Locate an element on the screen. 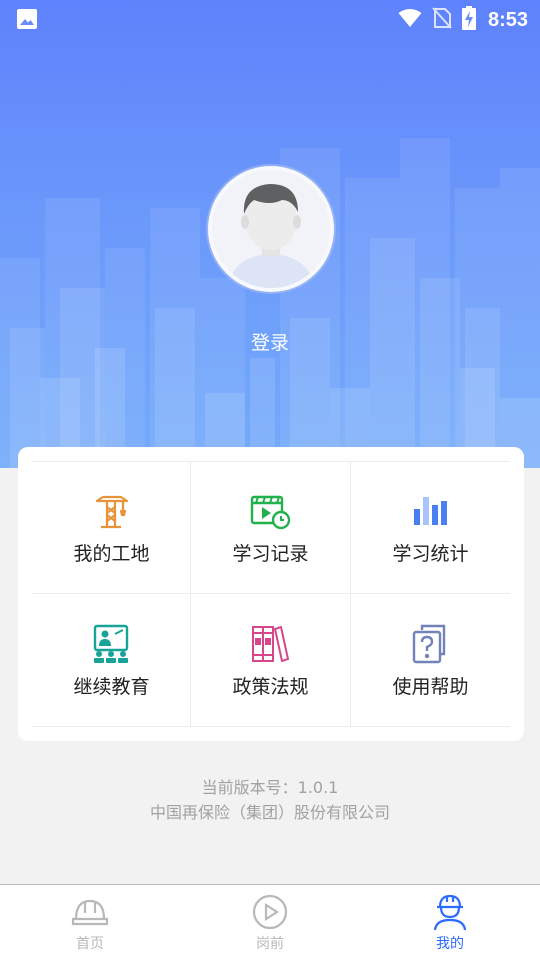 The height and width of the screenshot is (960, 540). tab-label: 岗前 is located at coordinates (270, 944).